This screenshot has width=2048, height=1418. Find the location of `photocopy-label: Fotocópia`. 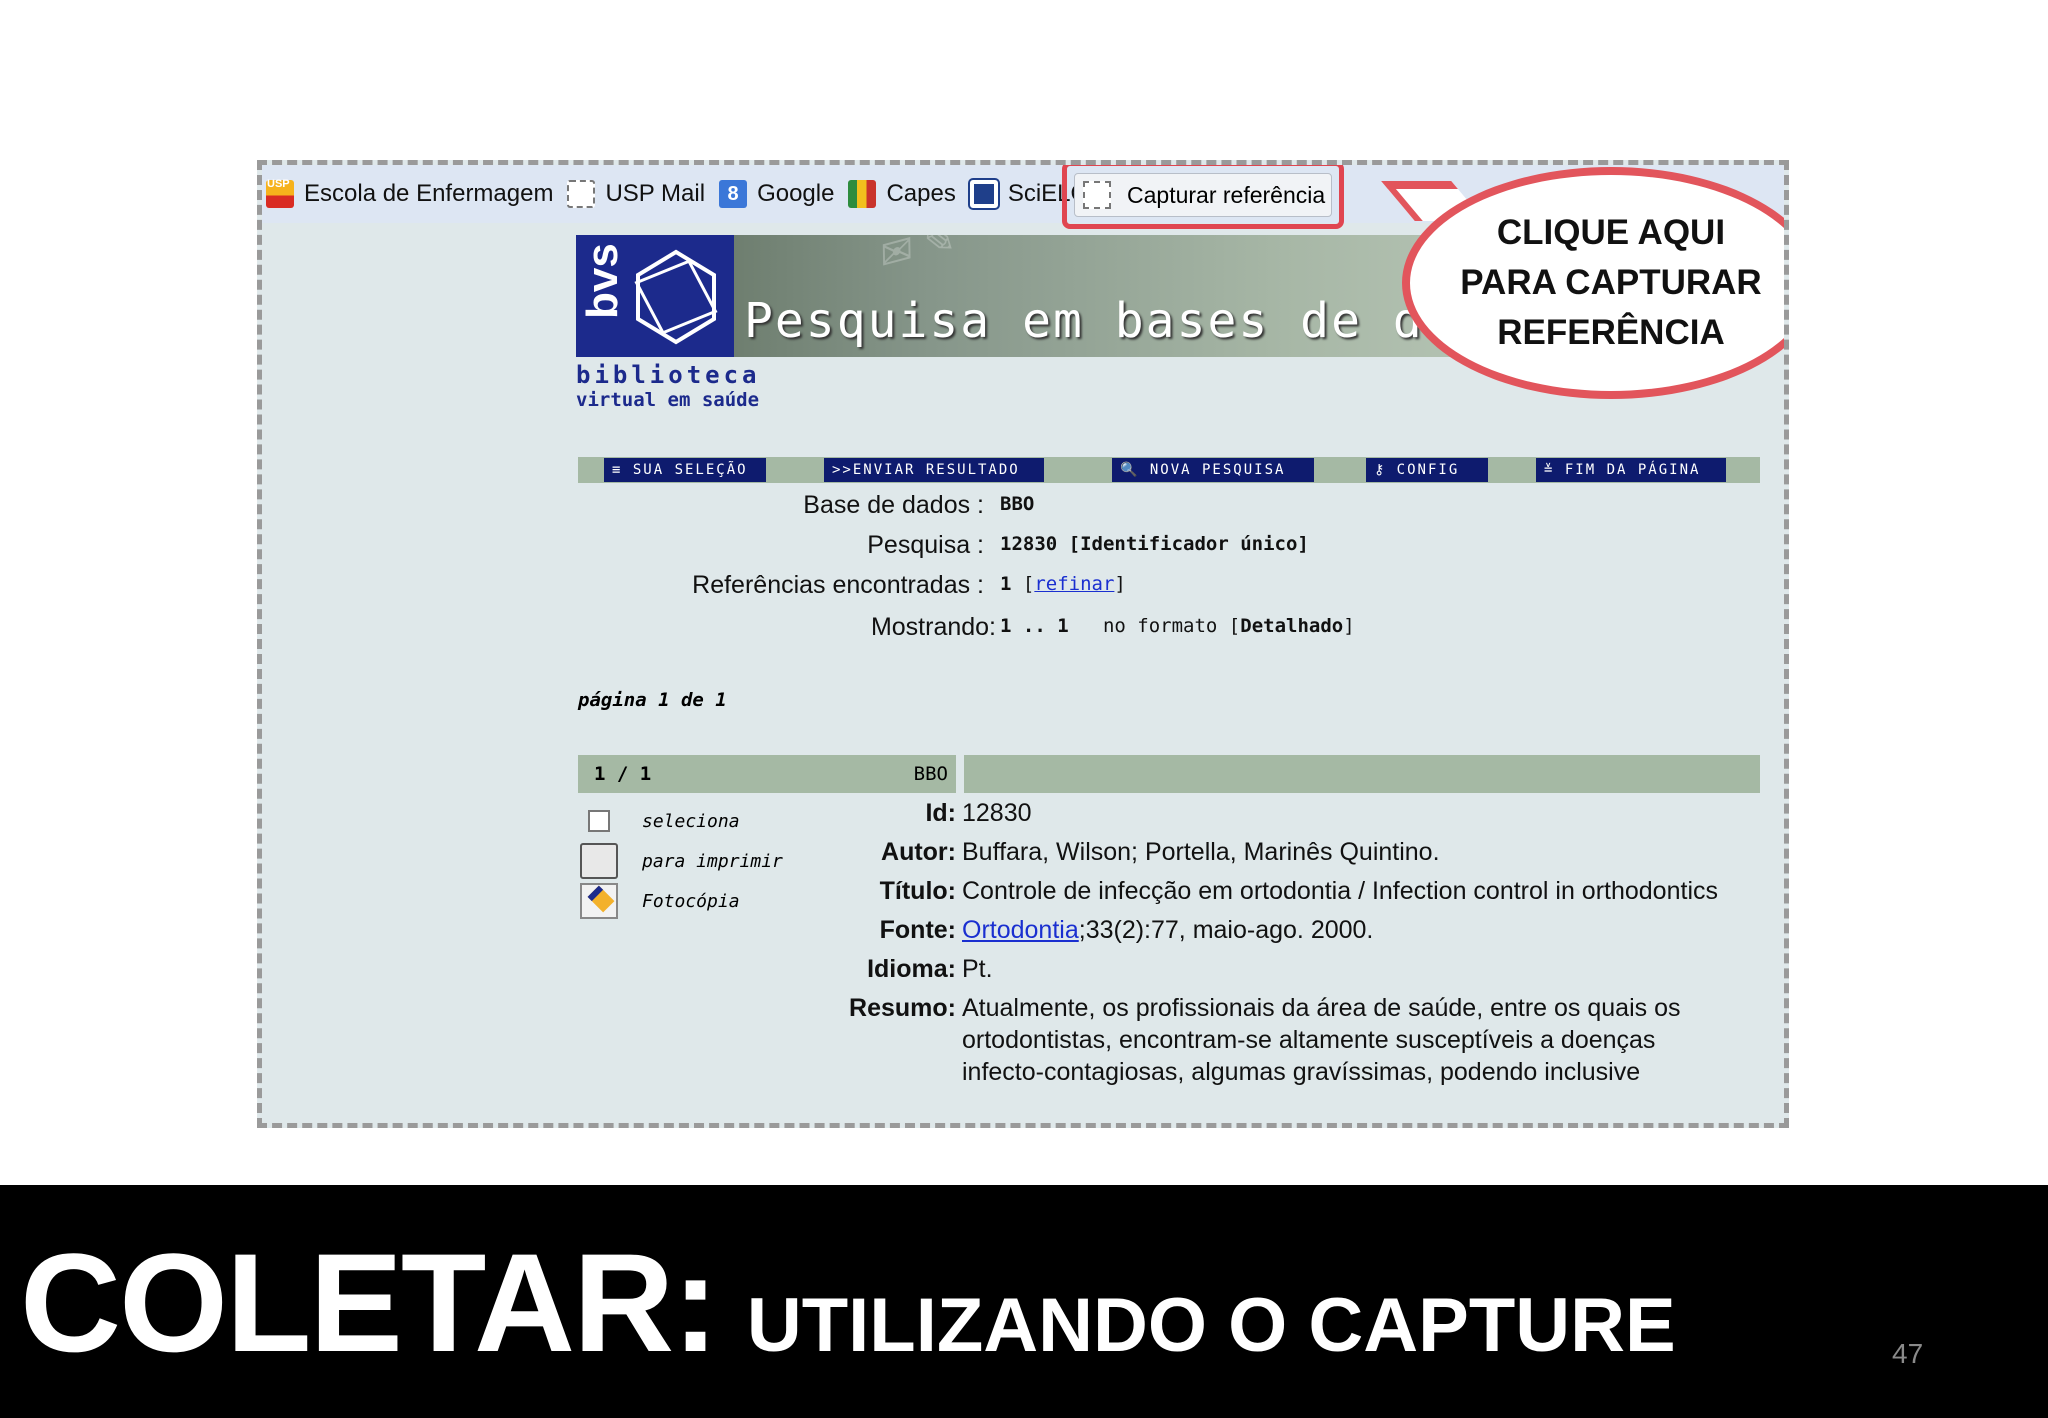

photocopy-label: Fotocópia is located at coordinates (691, 901).